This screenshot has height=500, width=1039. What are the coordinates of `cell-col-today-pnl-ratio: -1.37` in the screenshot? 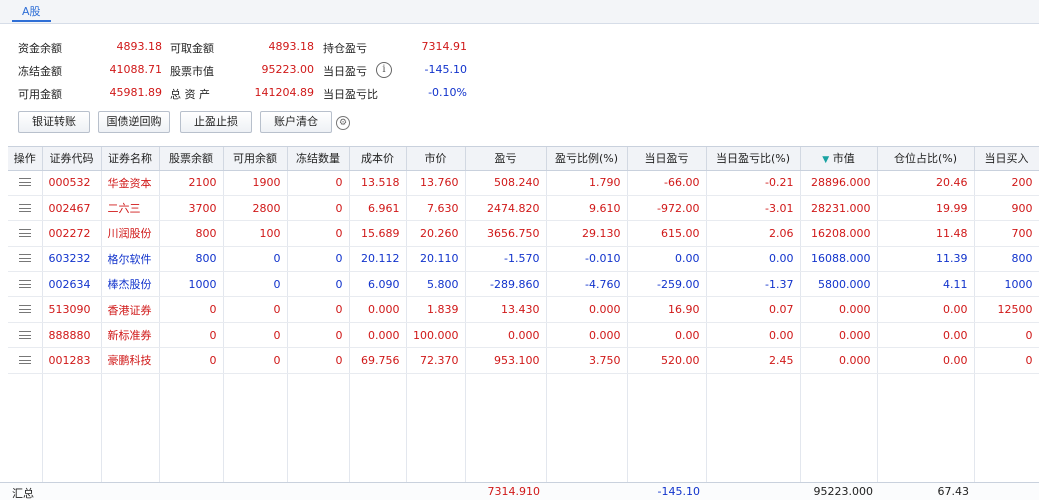 It's located at (753, 284).